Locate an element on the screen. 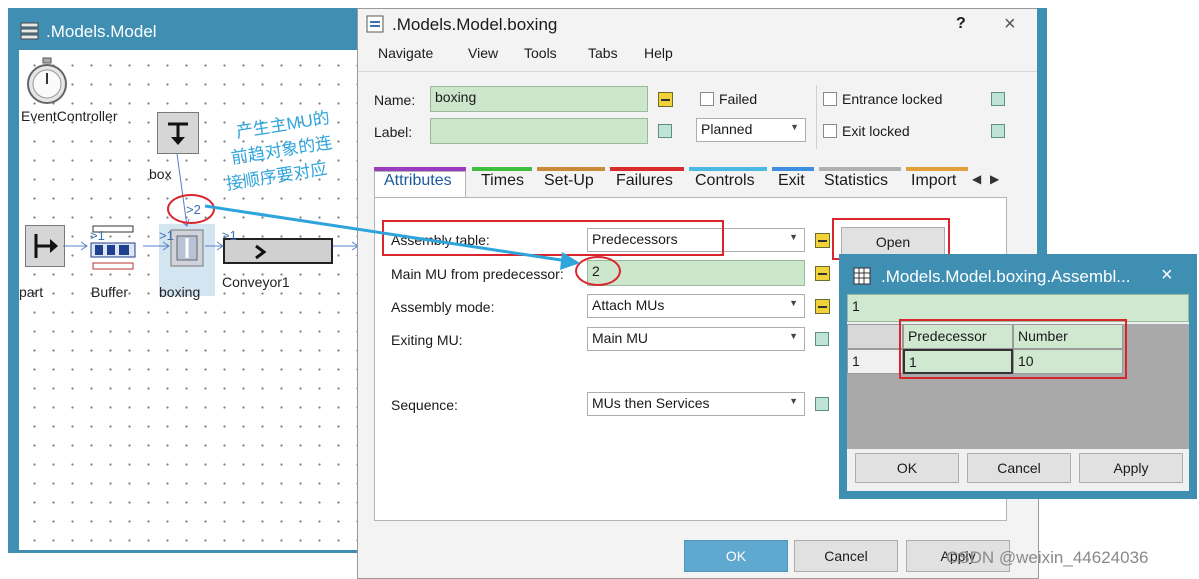 The image size is (1199, 579). tab-scroll-right-icon: ▶ is located at coordinates (994, 179).